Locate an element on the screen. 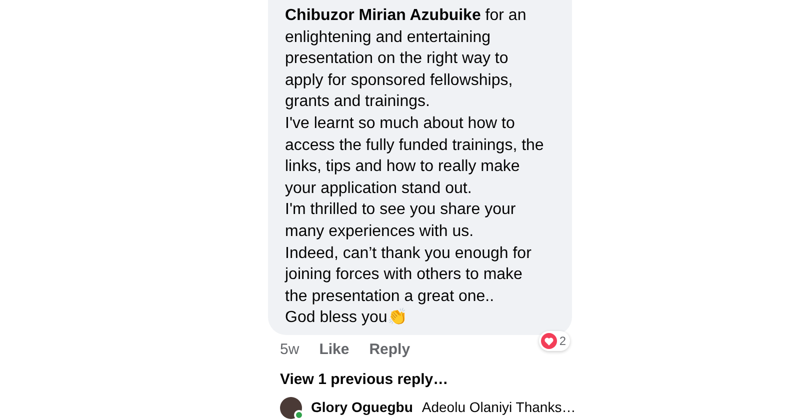 The height and width of the screenshot is (420, 791). comment-action: Reply is located at coordinates (389, 349).